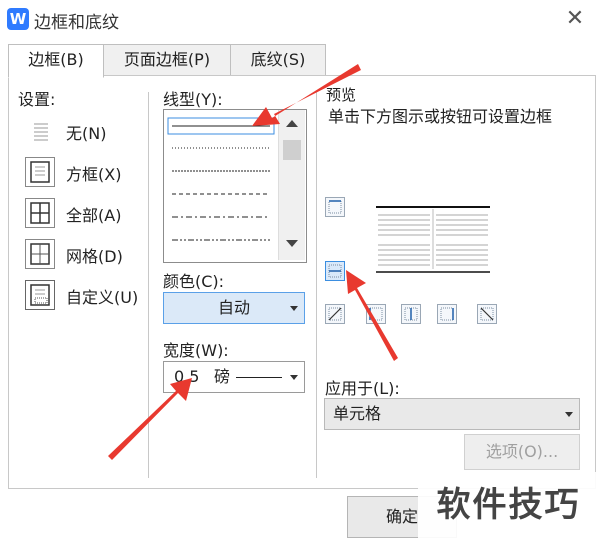 The width and height of the screenshot is (599, 548). Describe the element at coordinates (76, 23) in the screenshot. I see `dialog-title: 边框和底纹` at that location.